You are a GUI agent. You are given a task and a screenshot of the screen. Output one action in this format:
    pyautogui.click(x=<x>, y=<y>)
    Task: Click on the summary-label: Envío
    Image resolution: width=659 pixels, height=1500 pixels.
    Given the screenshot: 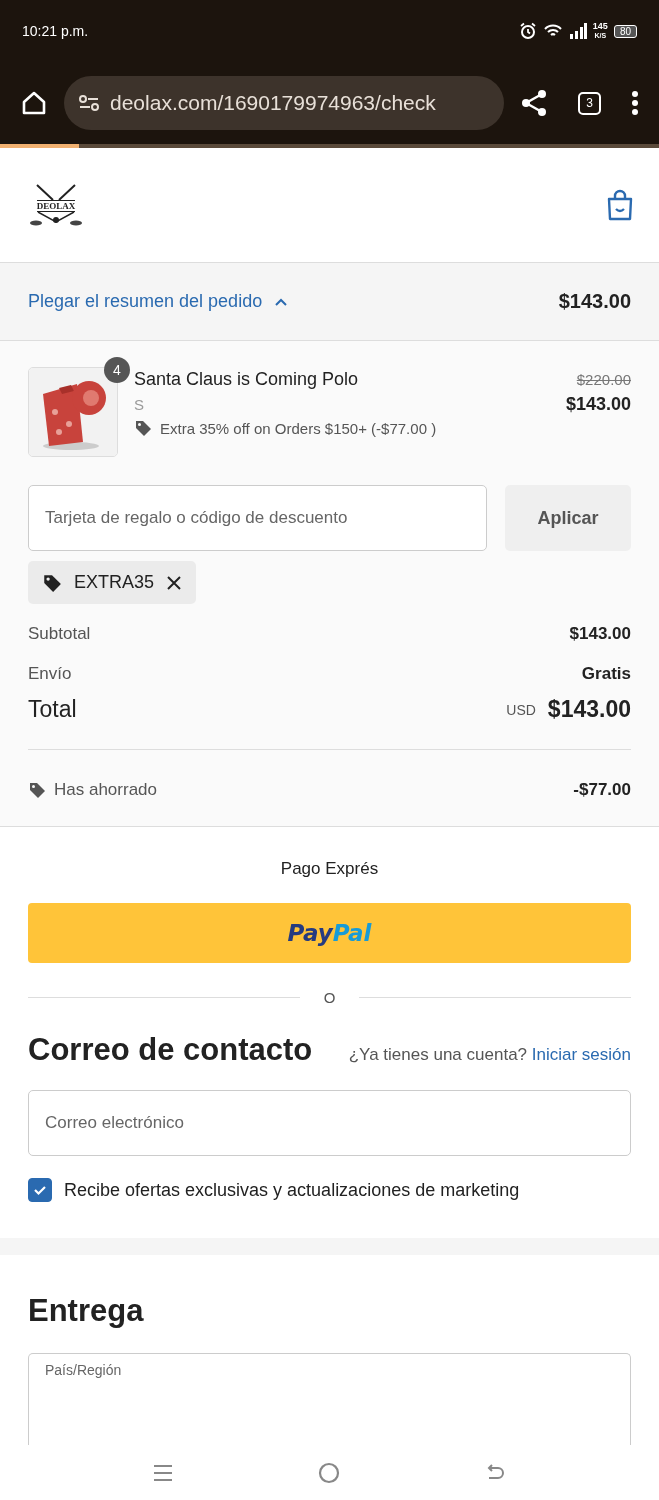 What is the action you would take?
    pyautogui.click(x=50, y=674)
    